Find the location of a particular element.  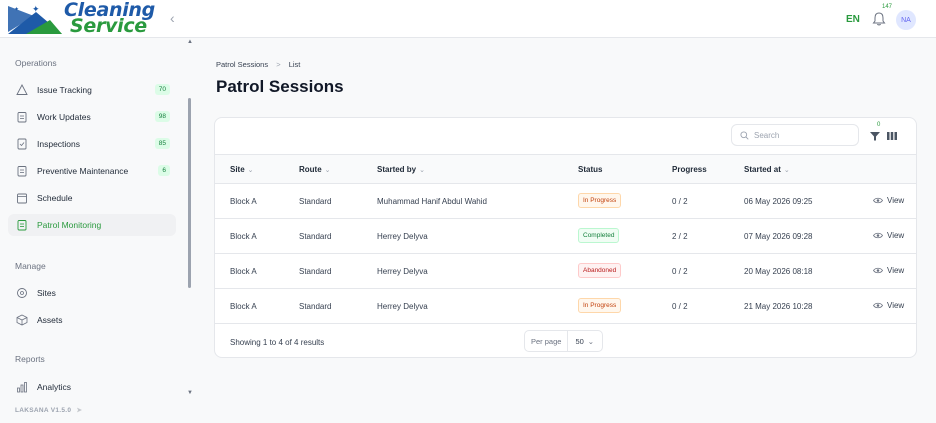

cell-progress: 2 / 2 is located at coordinates (680, 236).